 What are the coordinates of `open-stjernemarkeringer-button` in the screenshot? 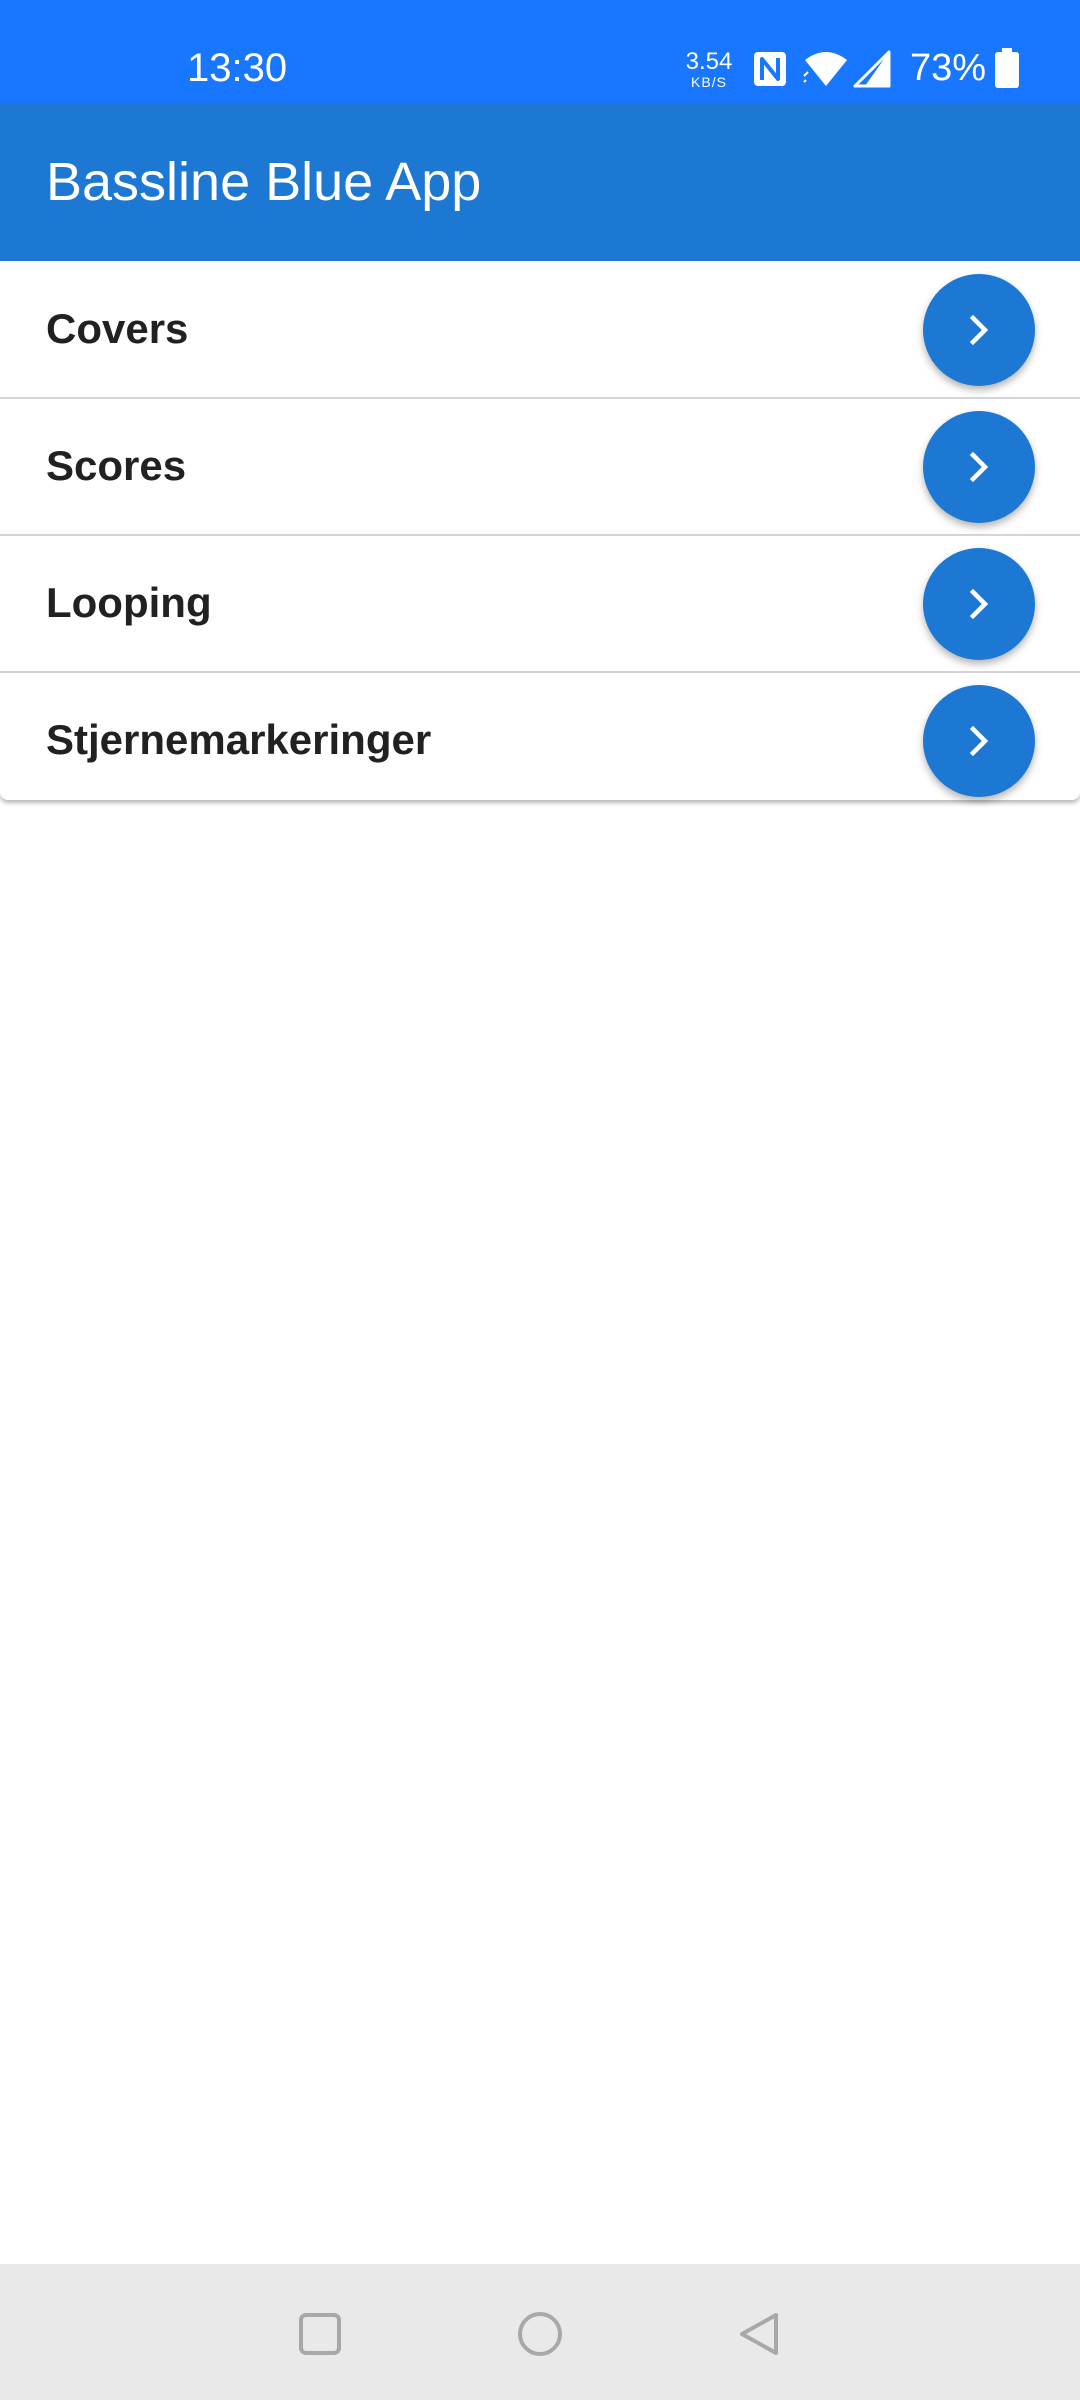 It's located at (979, 741).